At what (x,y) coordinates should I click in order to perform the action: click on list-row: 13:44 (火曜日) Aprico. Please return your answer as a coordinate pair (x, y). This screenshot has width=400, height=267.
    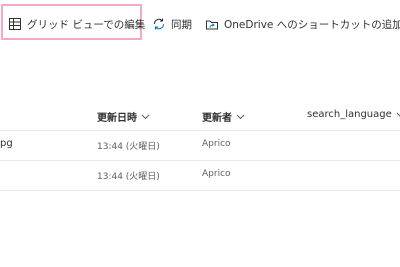
    Looking at the image, I should click on (200, 175).